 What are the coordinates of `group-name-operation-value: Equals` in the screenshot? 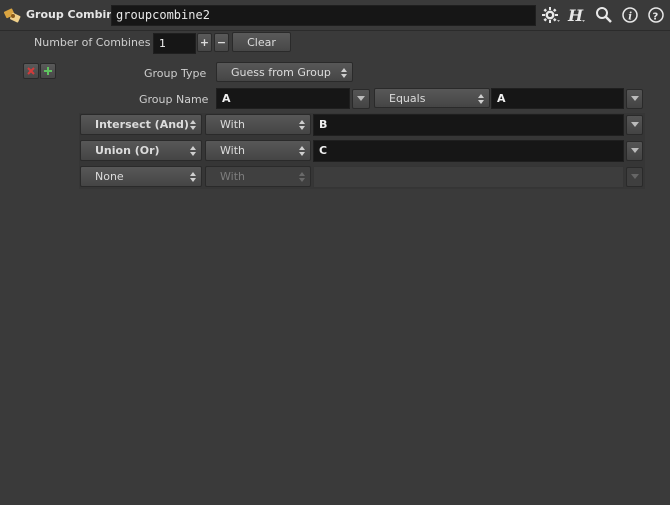 It's located at (407, 98).